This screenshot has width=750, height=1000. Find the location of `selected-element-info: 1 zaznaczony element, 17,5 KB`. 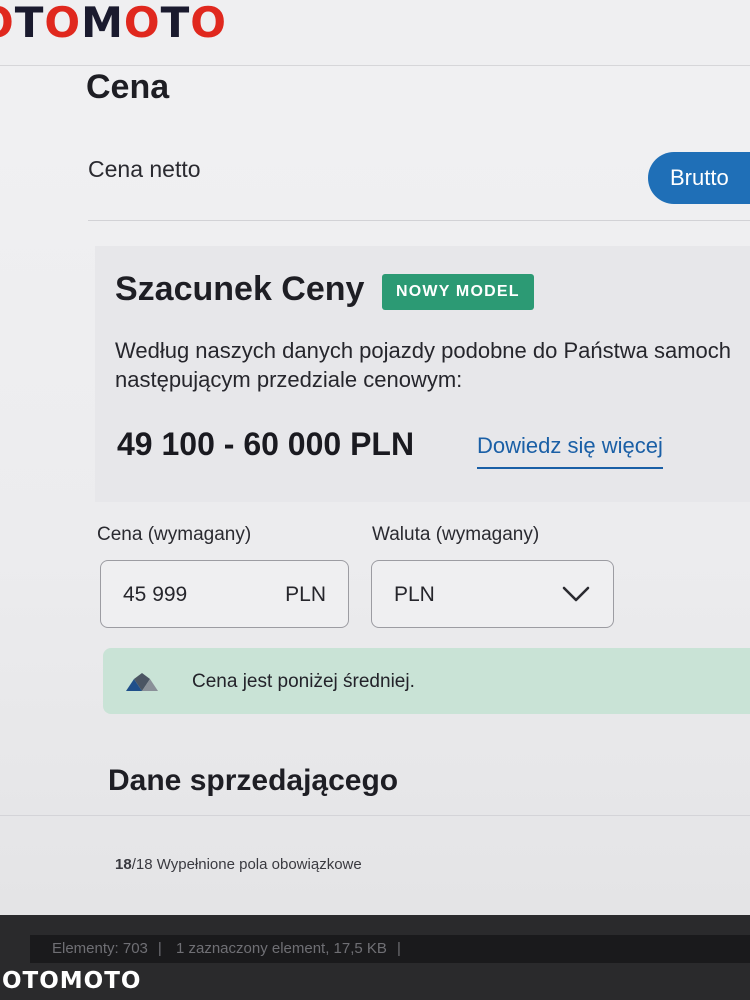

selected-element-info: 1 zaznaczony element, 17,5 KB is located at coordinates (281, 948).